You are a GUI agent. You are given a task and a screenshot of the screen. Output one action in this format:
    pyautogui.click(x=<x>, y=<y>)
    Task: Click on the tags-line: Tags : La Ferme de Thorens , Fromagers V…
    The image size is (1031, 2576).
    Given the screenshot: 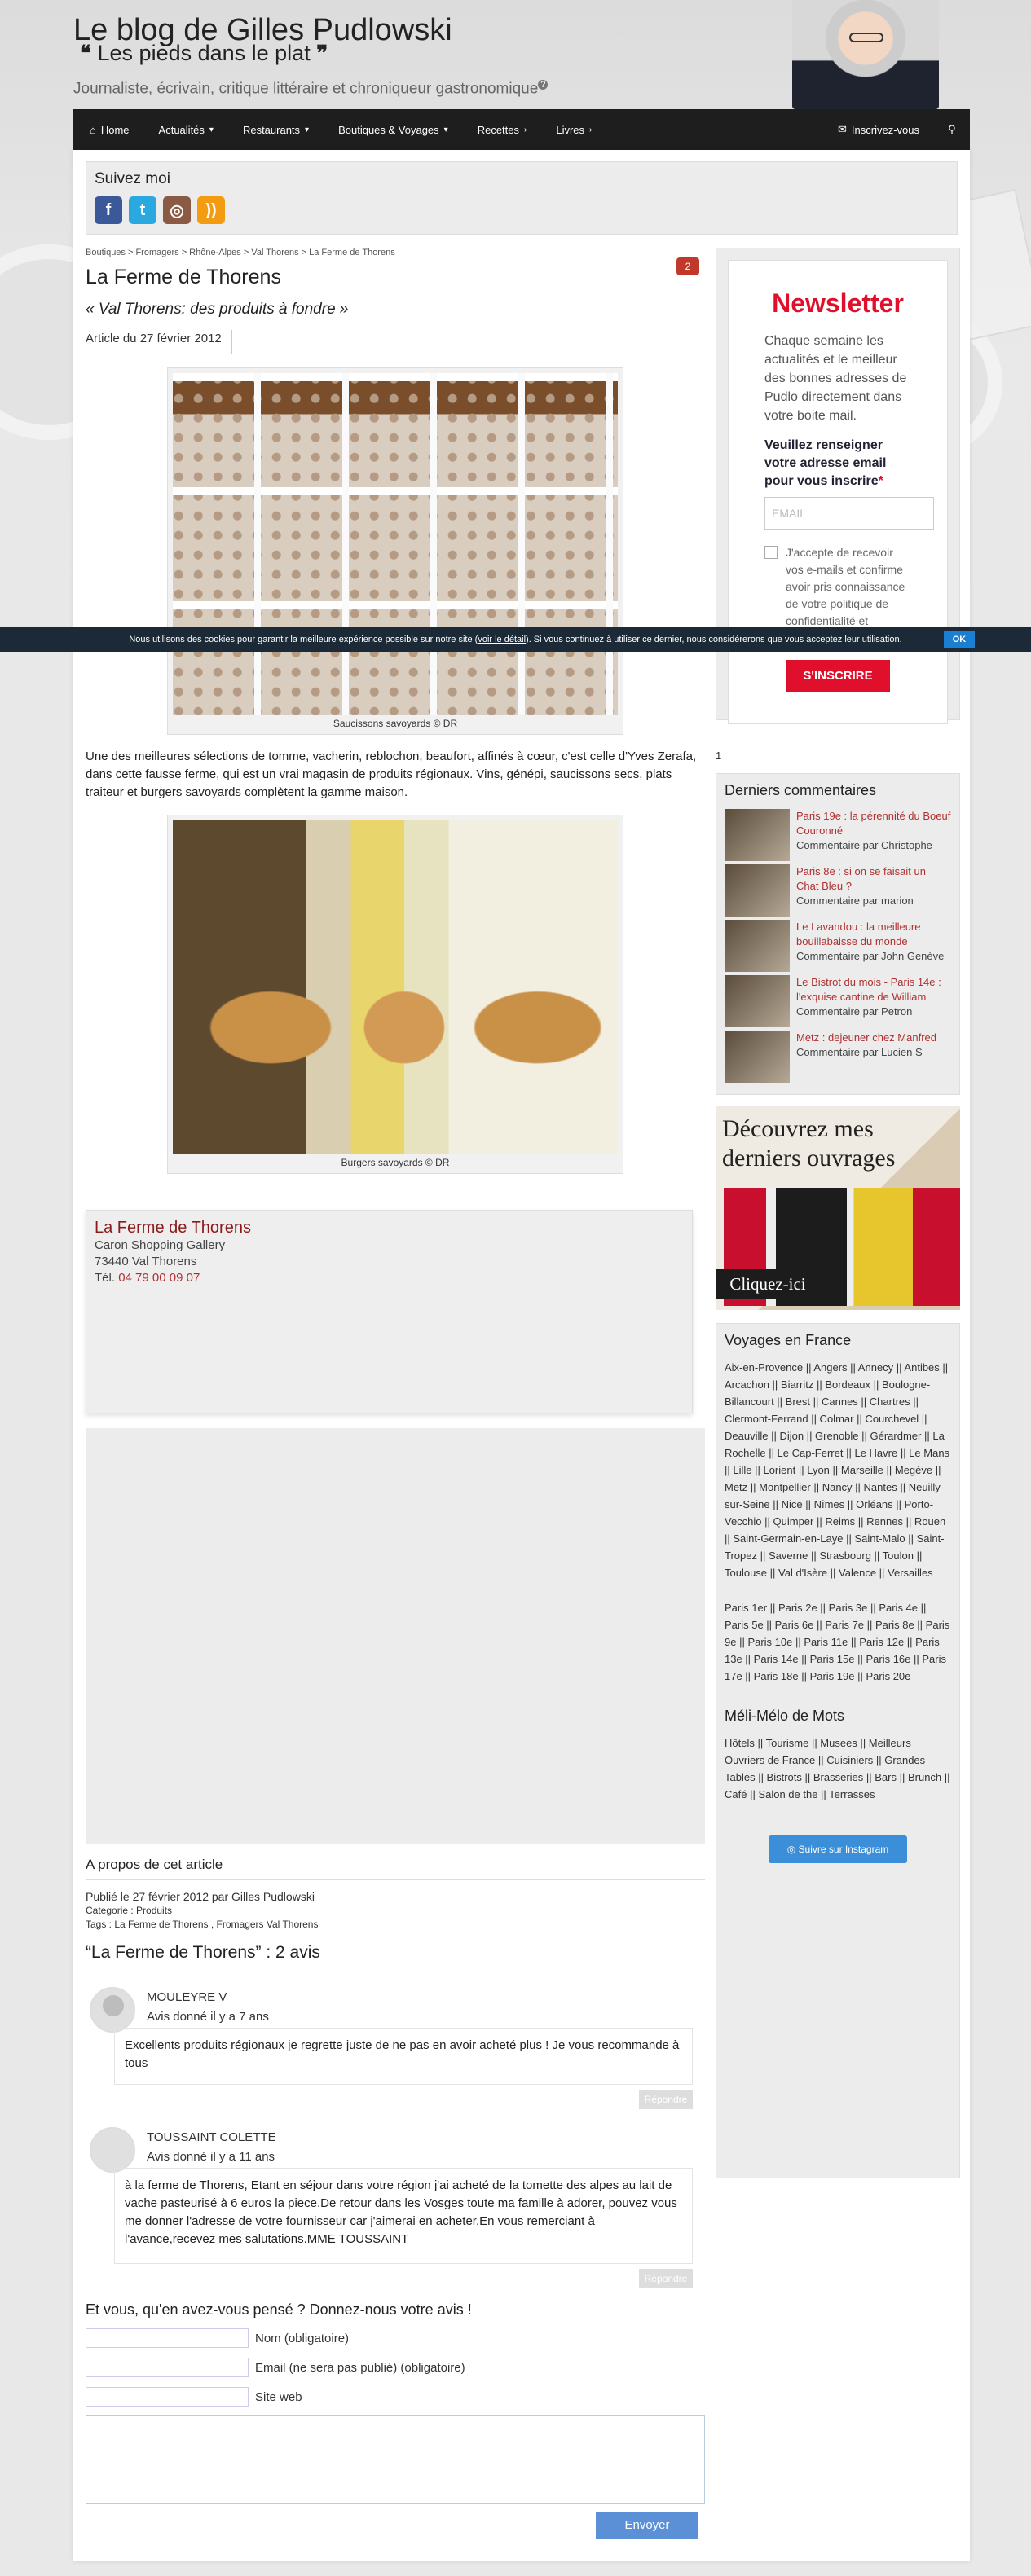 What is the action you would take?
    pyautogui.click(x=395, y=1925)
    